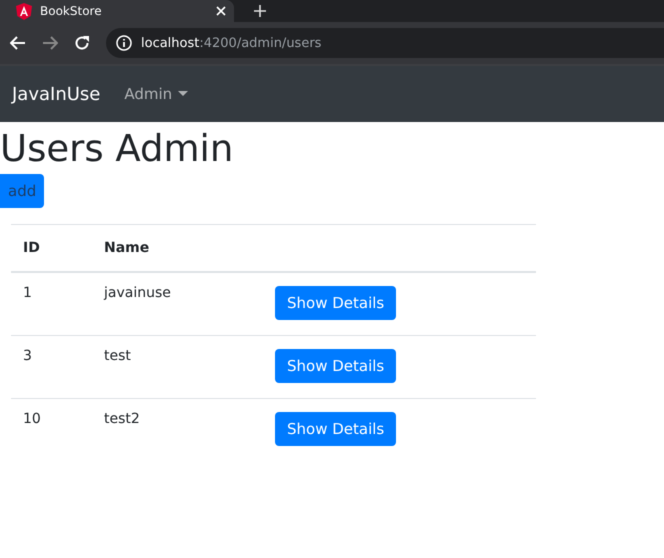 The height and width of the screenshot is (558, 664). I want to click on caret-icon, so click(183, 94).